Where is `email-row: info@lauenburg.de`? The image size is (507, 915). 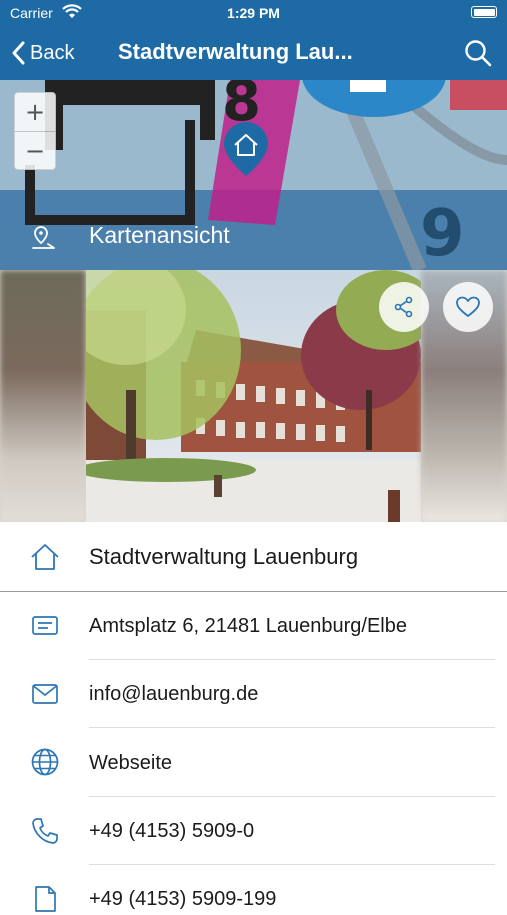
email-row: info@lauenburg.de is located at coordinates (253, 694).